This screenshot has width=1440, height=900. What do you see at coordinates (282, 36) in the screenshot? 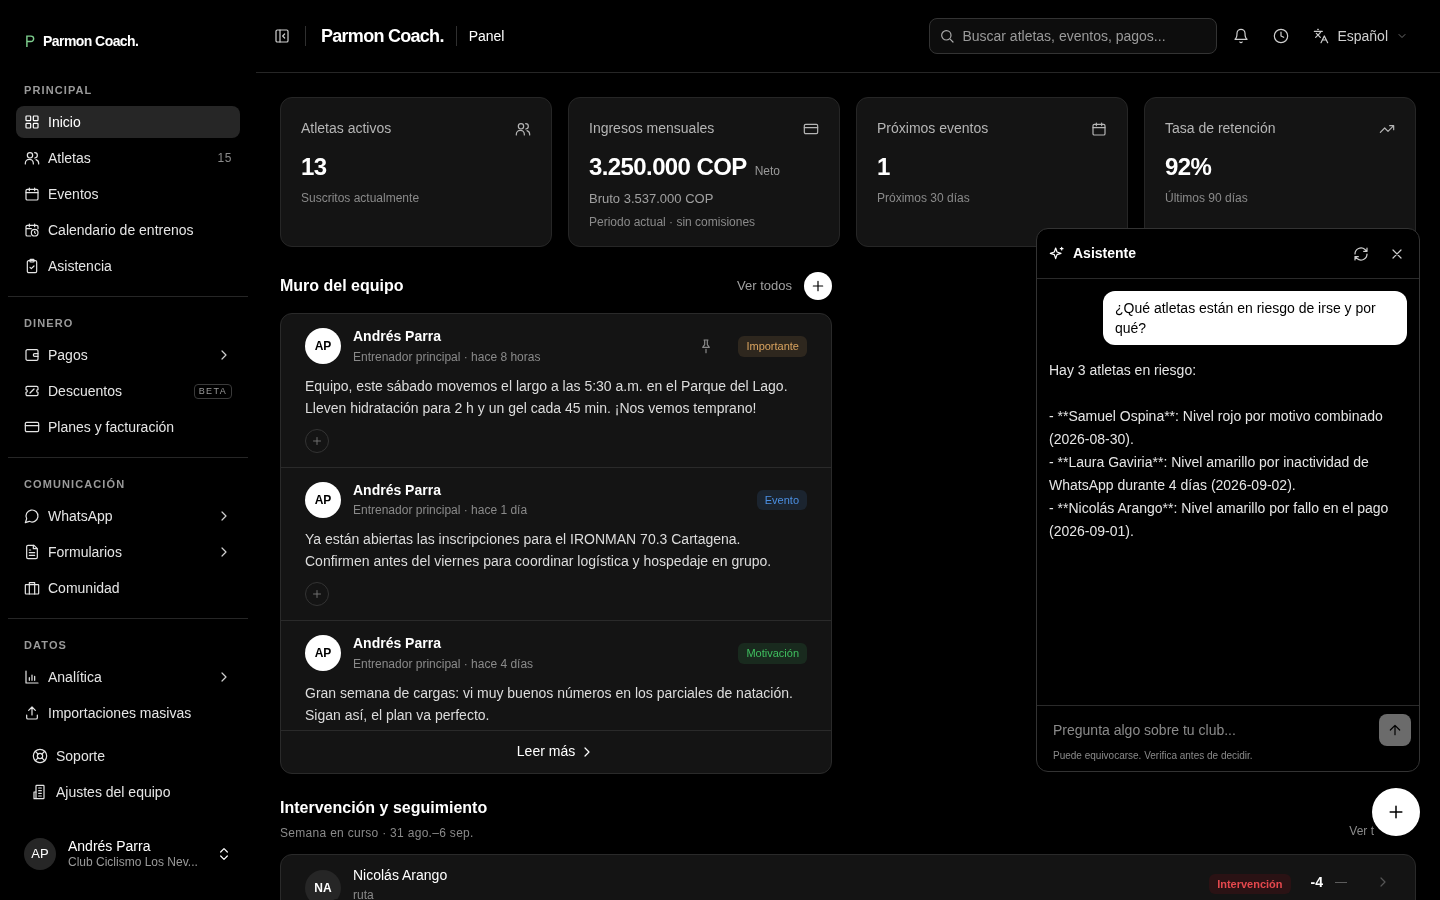
I see `sidebar-toggle-icon` at bounding box center [282, 36].